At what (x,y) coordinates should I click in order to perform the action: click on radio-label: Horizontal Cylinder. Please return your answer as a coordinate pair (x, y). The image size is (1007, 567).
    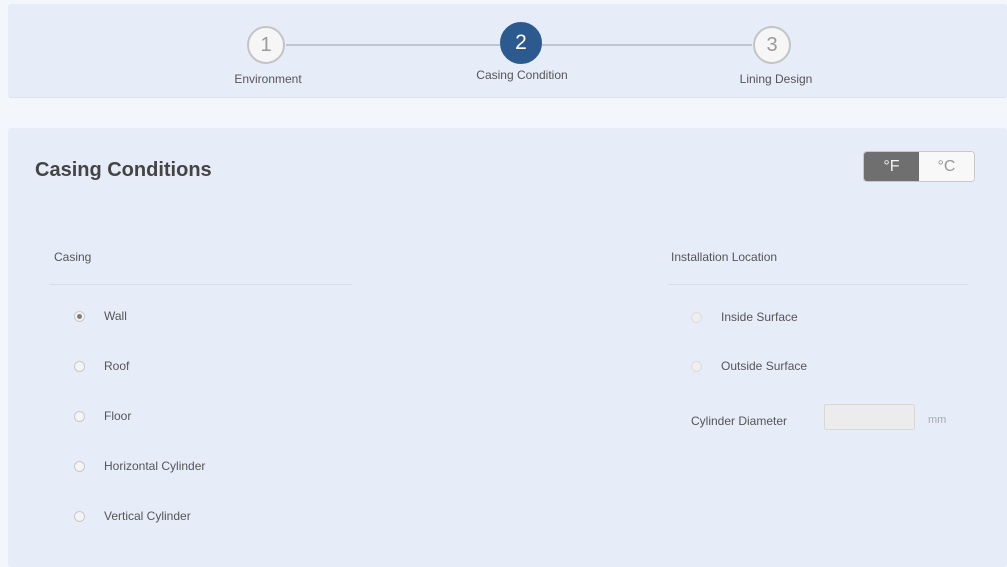
    Looking at the image, I should click on (155, 466).